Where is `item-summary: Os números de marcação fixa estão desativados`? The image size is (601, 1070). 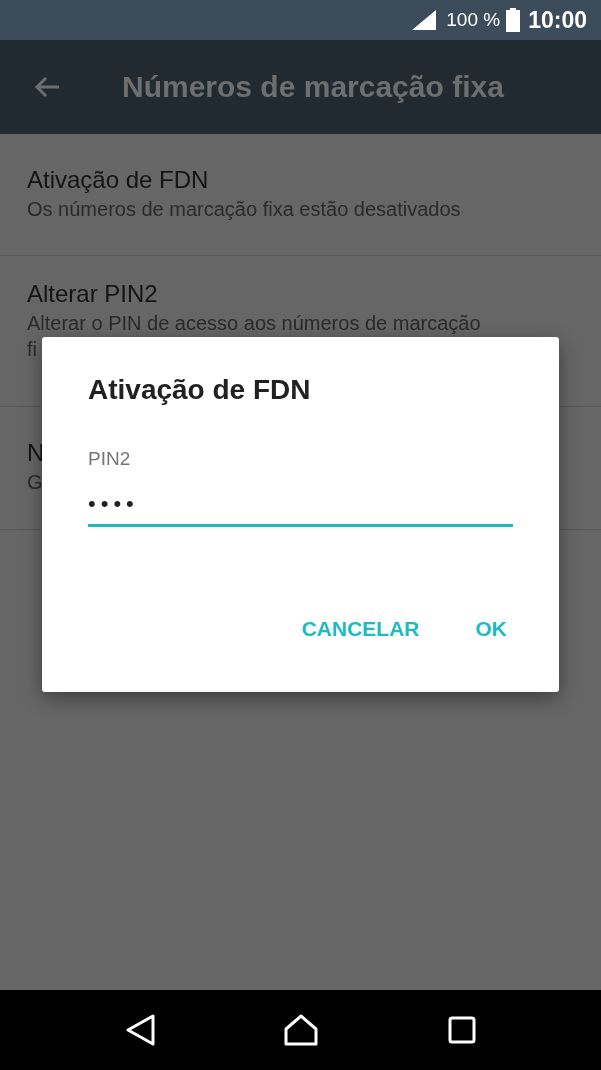 item-summary: Os números de marcação fixa estão desativados is located at coordinates (244, 209).